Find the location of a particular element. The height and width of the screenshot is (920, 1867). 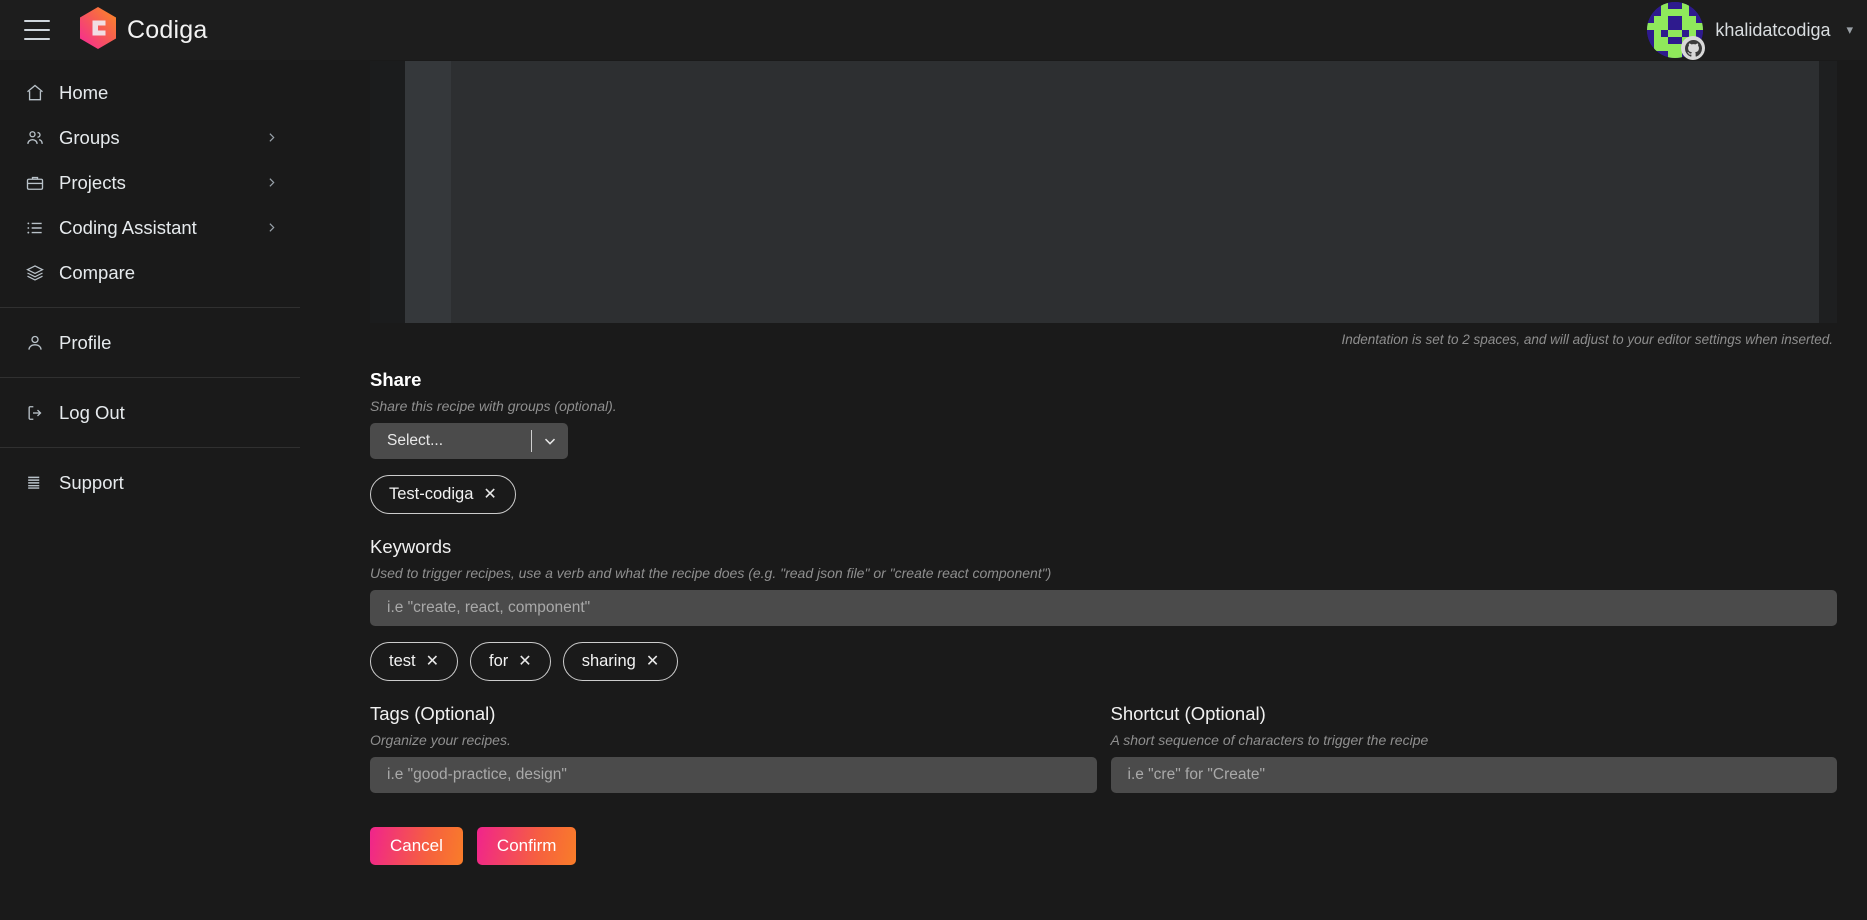

user-menu: khalidatcodiga ▾ is located at coordinates (1757, 31).